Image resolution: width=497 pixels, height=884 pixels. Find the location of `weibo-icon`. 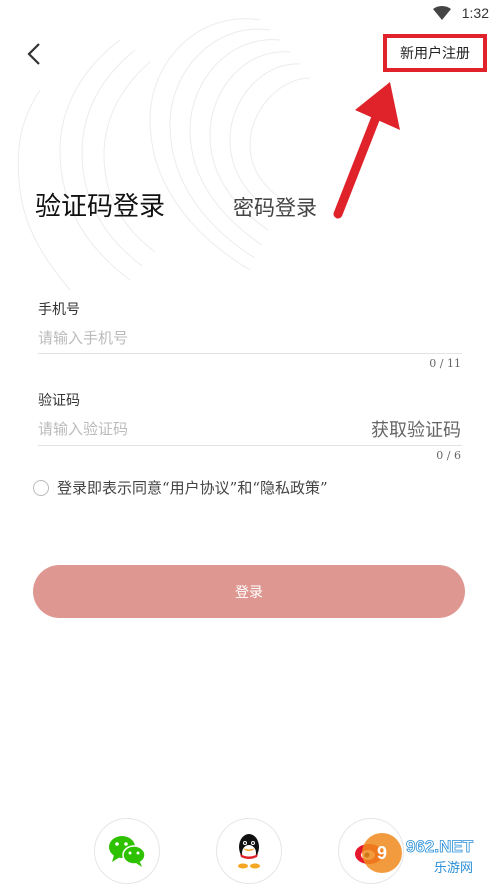

weibo-icon is located at coordinates (369, 854).